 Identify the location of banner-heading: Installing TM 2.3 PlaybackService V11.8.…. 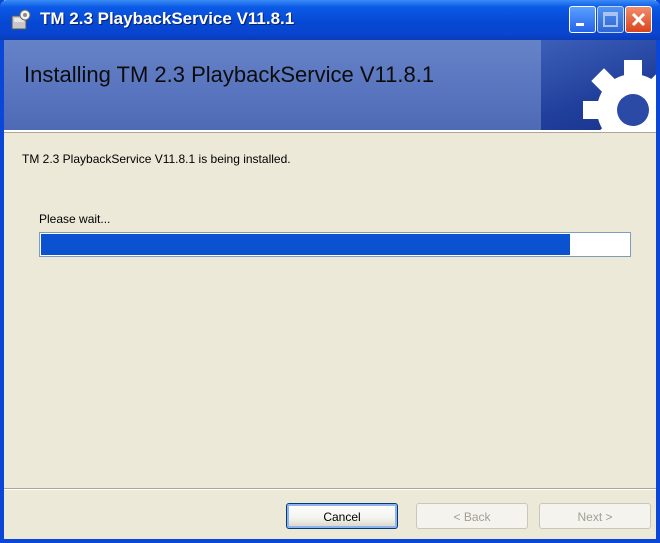
(229, 74).